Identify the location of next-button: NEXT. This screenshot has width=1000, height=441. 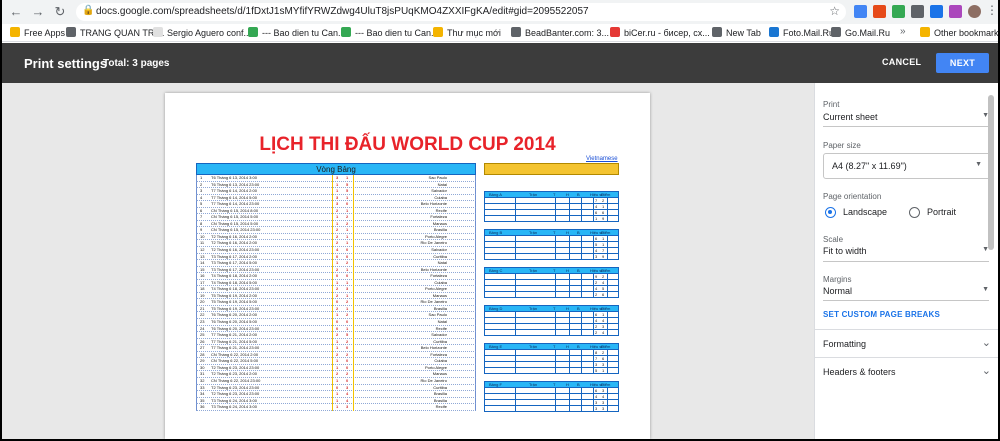
(962, 63).